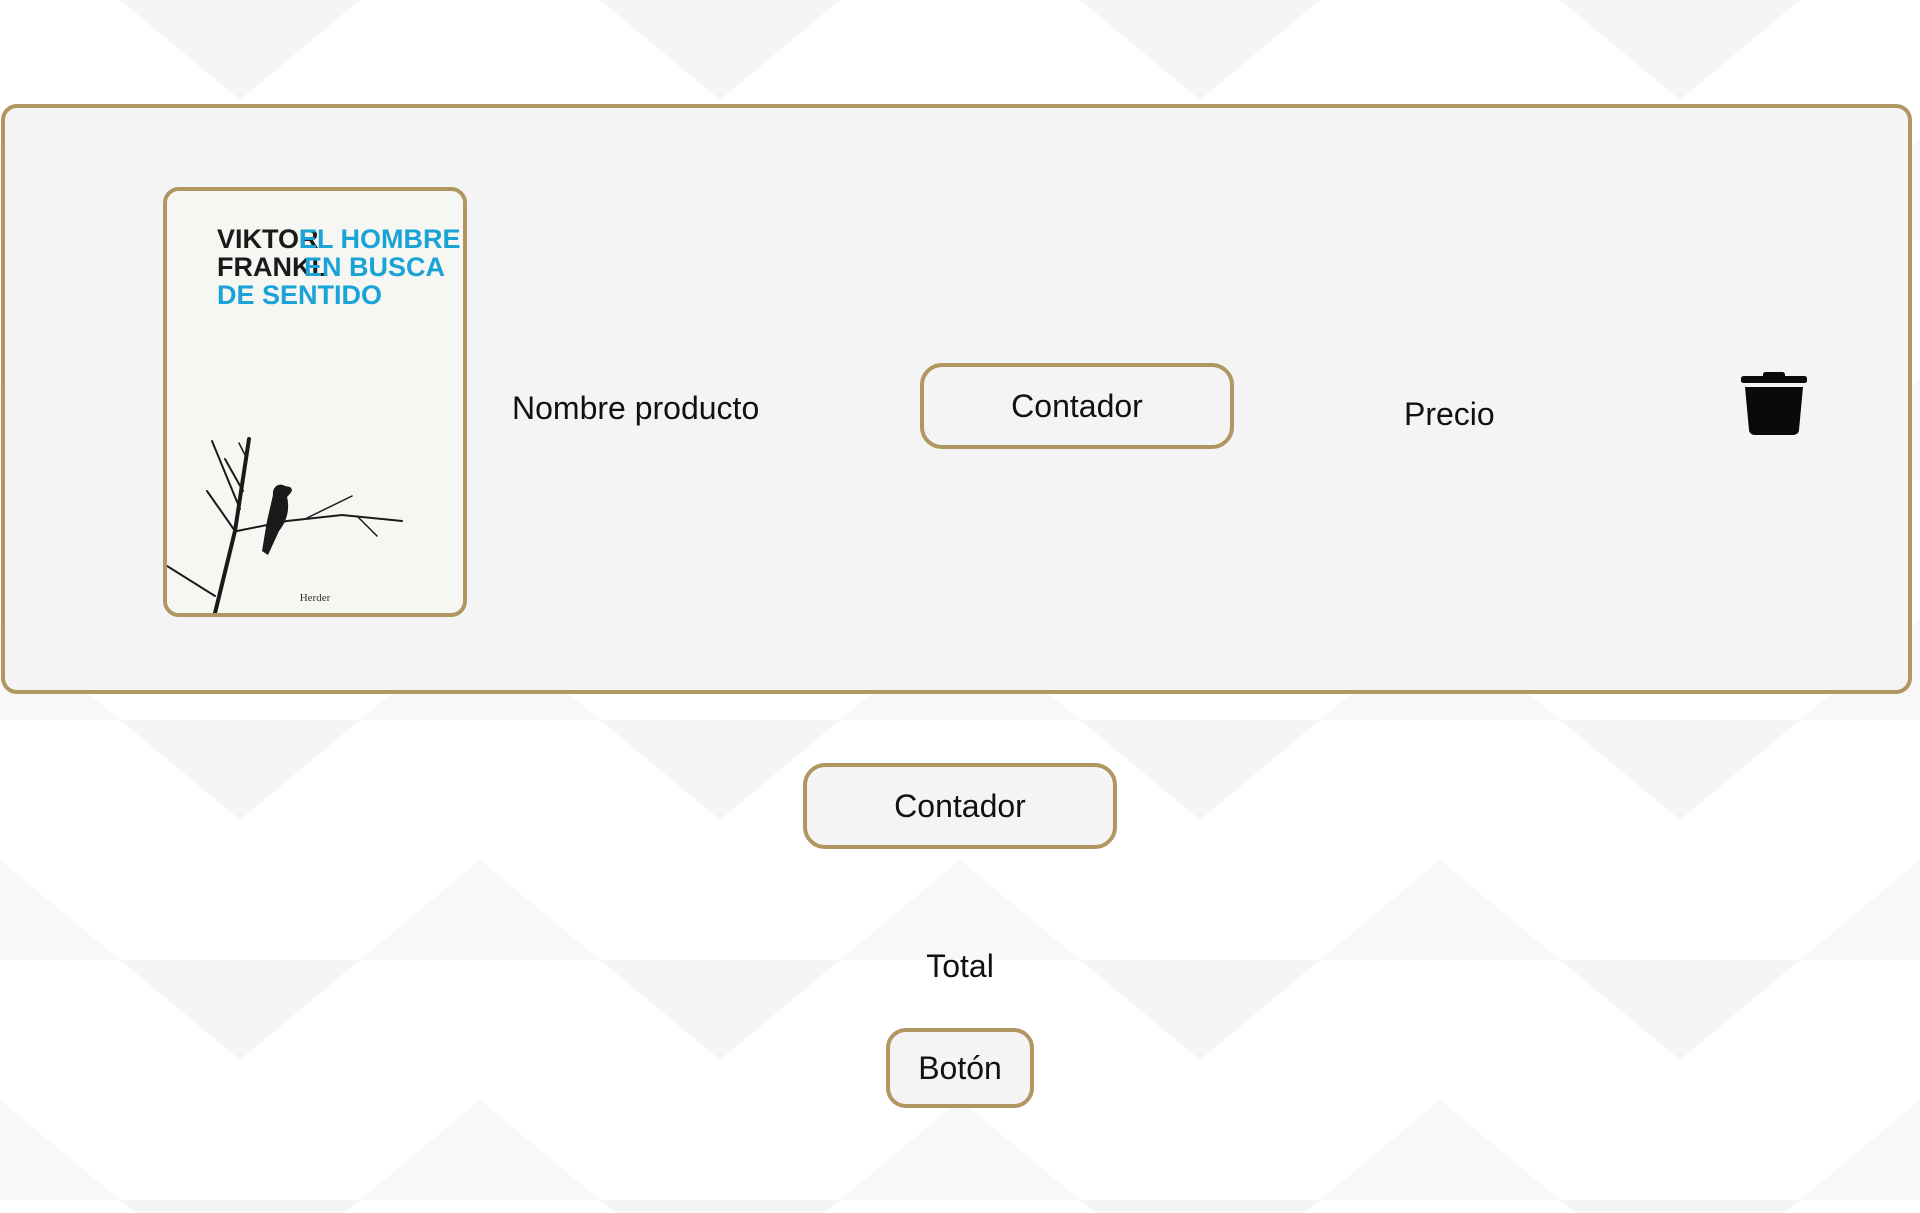 The image size is (1920, 1213). I want to click on cover-publisher: Herder, so click(315, 598).